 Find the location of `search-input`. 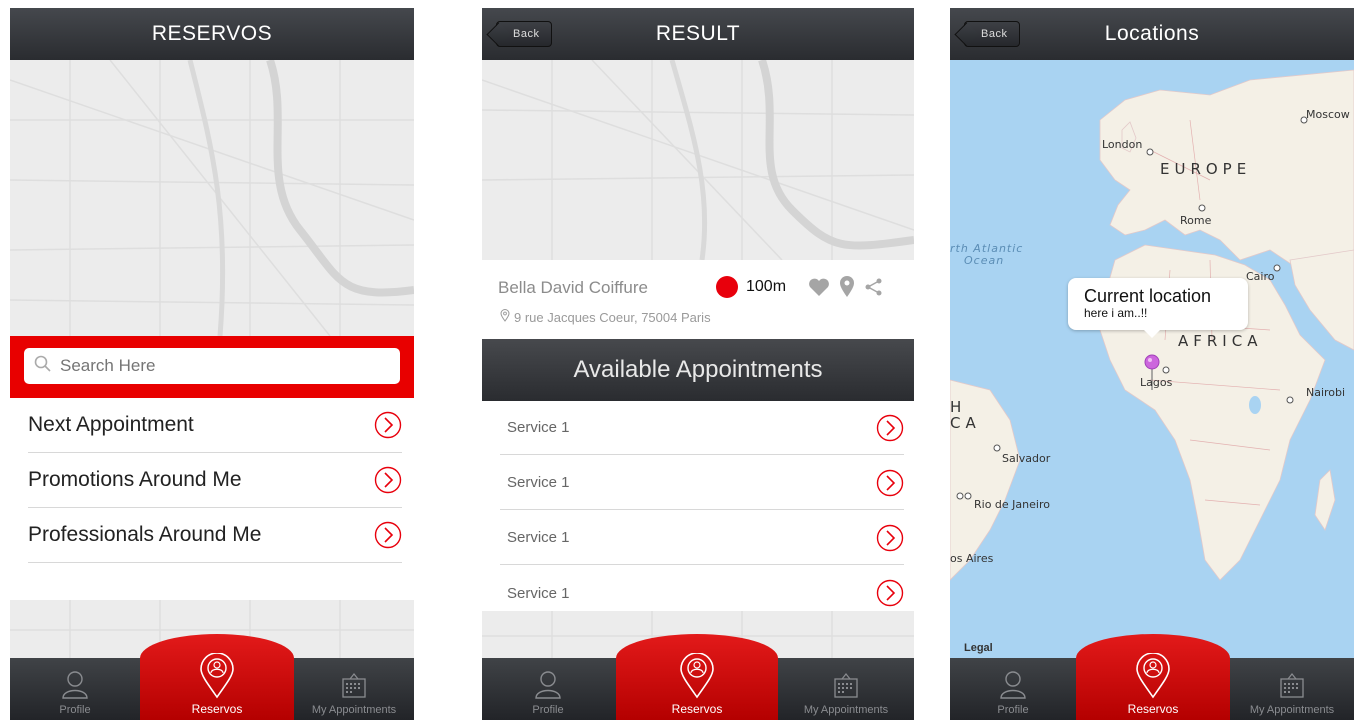

search-input is located at coordinates (210, 366).